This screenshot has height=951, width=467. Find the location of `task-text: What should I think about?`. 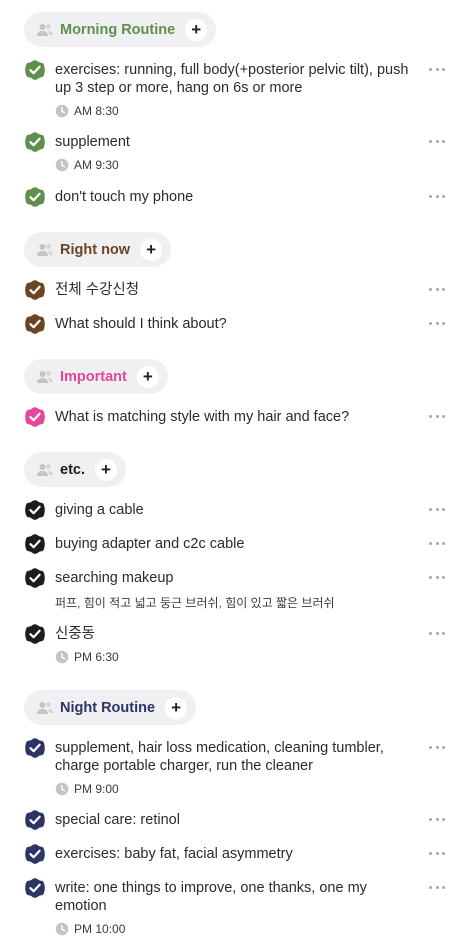

task-text: What should I think about? is located at coordinates (235, 324).